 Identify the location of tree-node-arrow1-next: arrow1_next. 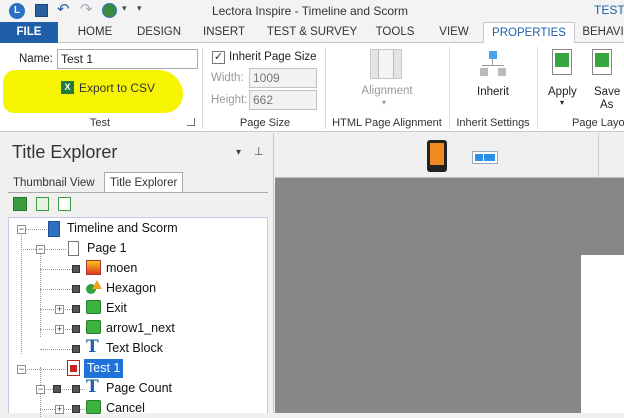
(140, 328).